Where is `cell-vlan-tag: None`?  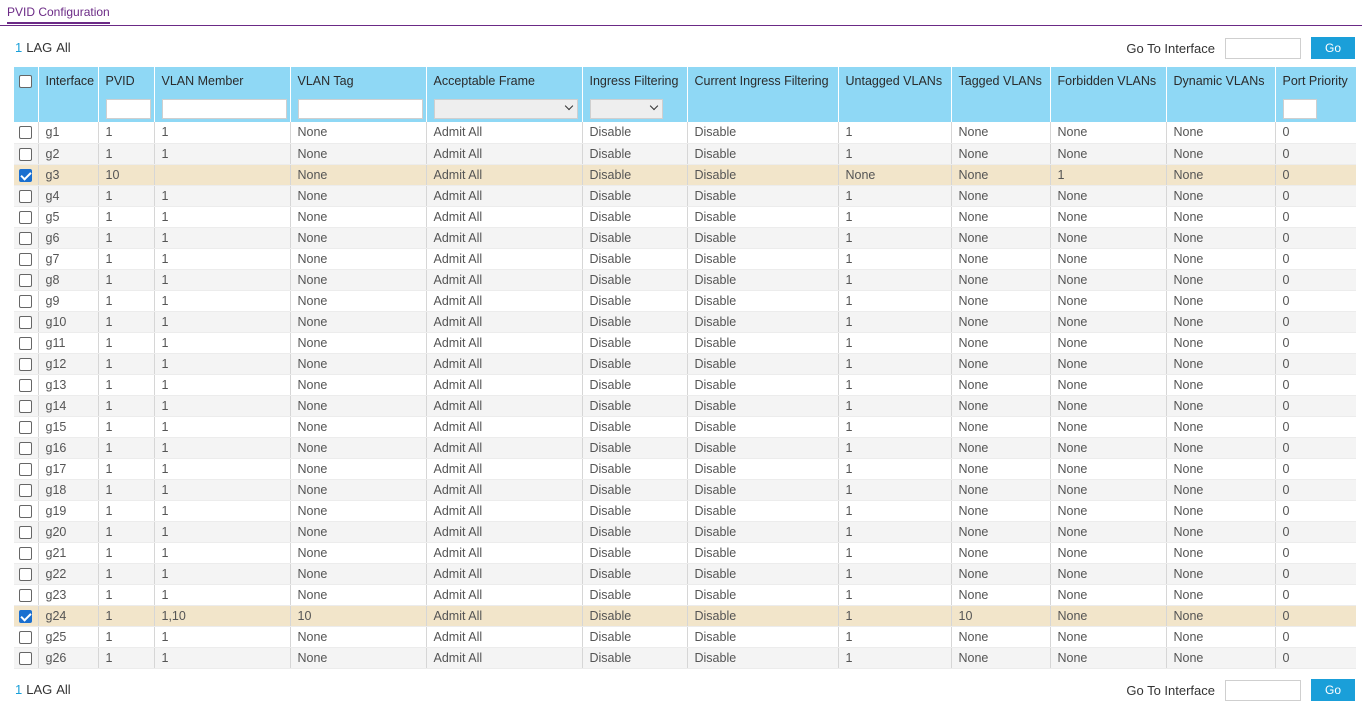
cell-vlan-tag: None is located at coordinates (358, 637).